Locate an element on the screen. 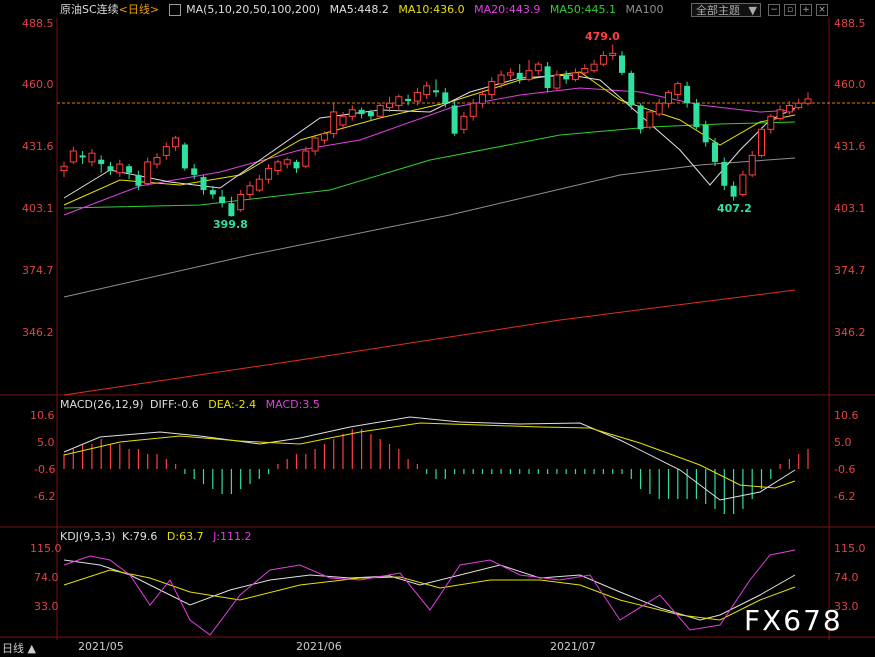 The image size is (875, 657). ma10-value: MA10:436.0 is located at coordinates (431, 9).